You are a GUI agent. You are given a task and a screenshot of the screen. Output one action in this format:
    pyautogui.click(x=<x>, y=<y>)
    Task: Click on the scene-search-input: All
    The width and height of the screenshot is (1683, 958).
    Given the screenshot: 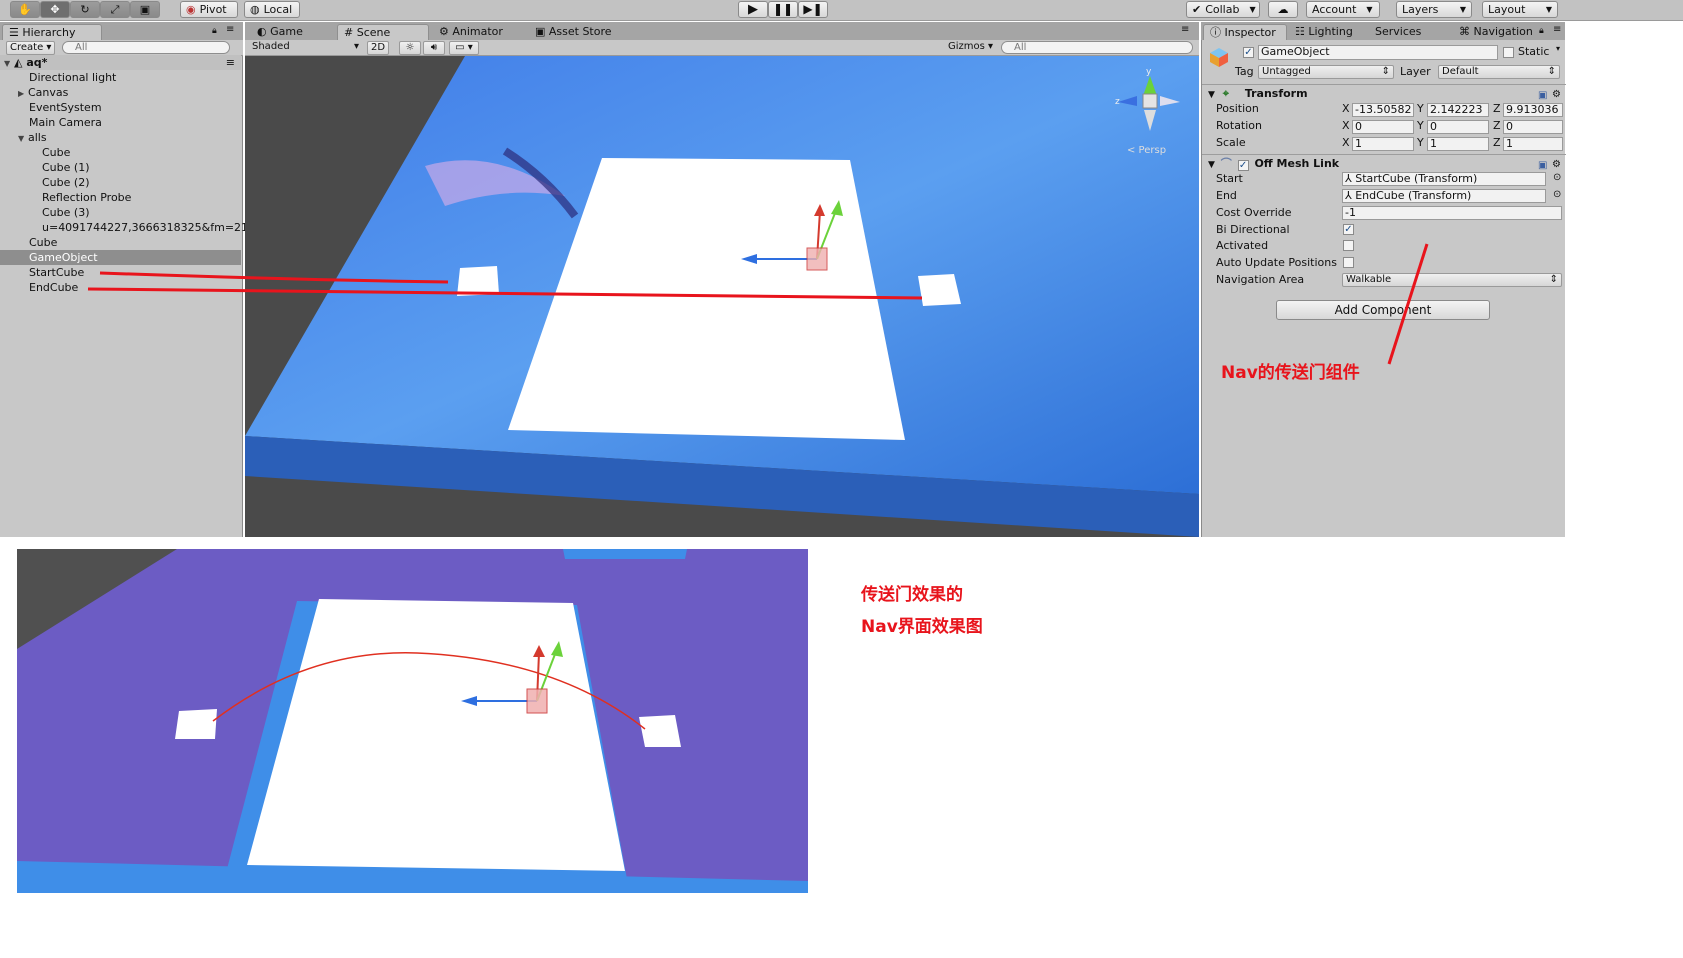 What is the action you would take?
    pyautogui.click(x=1097, y=47)
    